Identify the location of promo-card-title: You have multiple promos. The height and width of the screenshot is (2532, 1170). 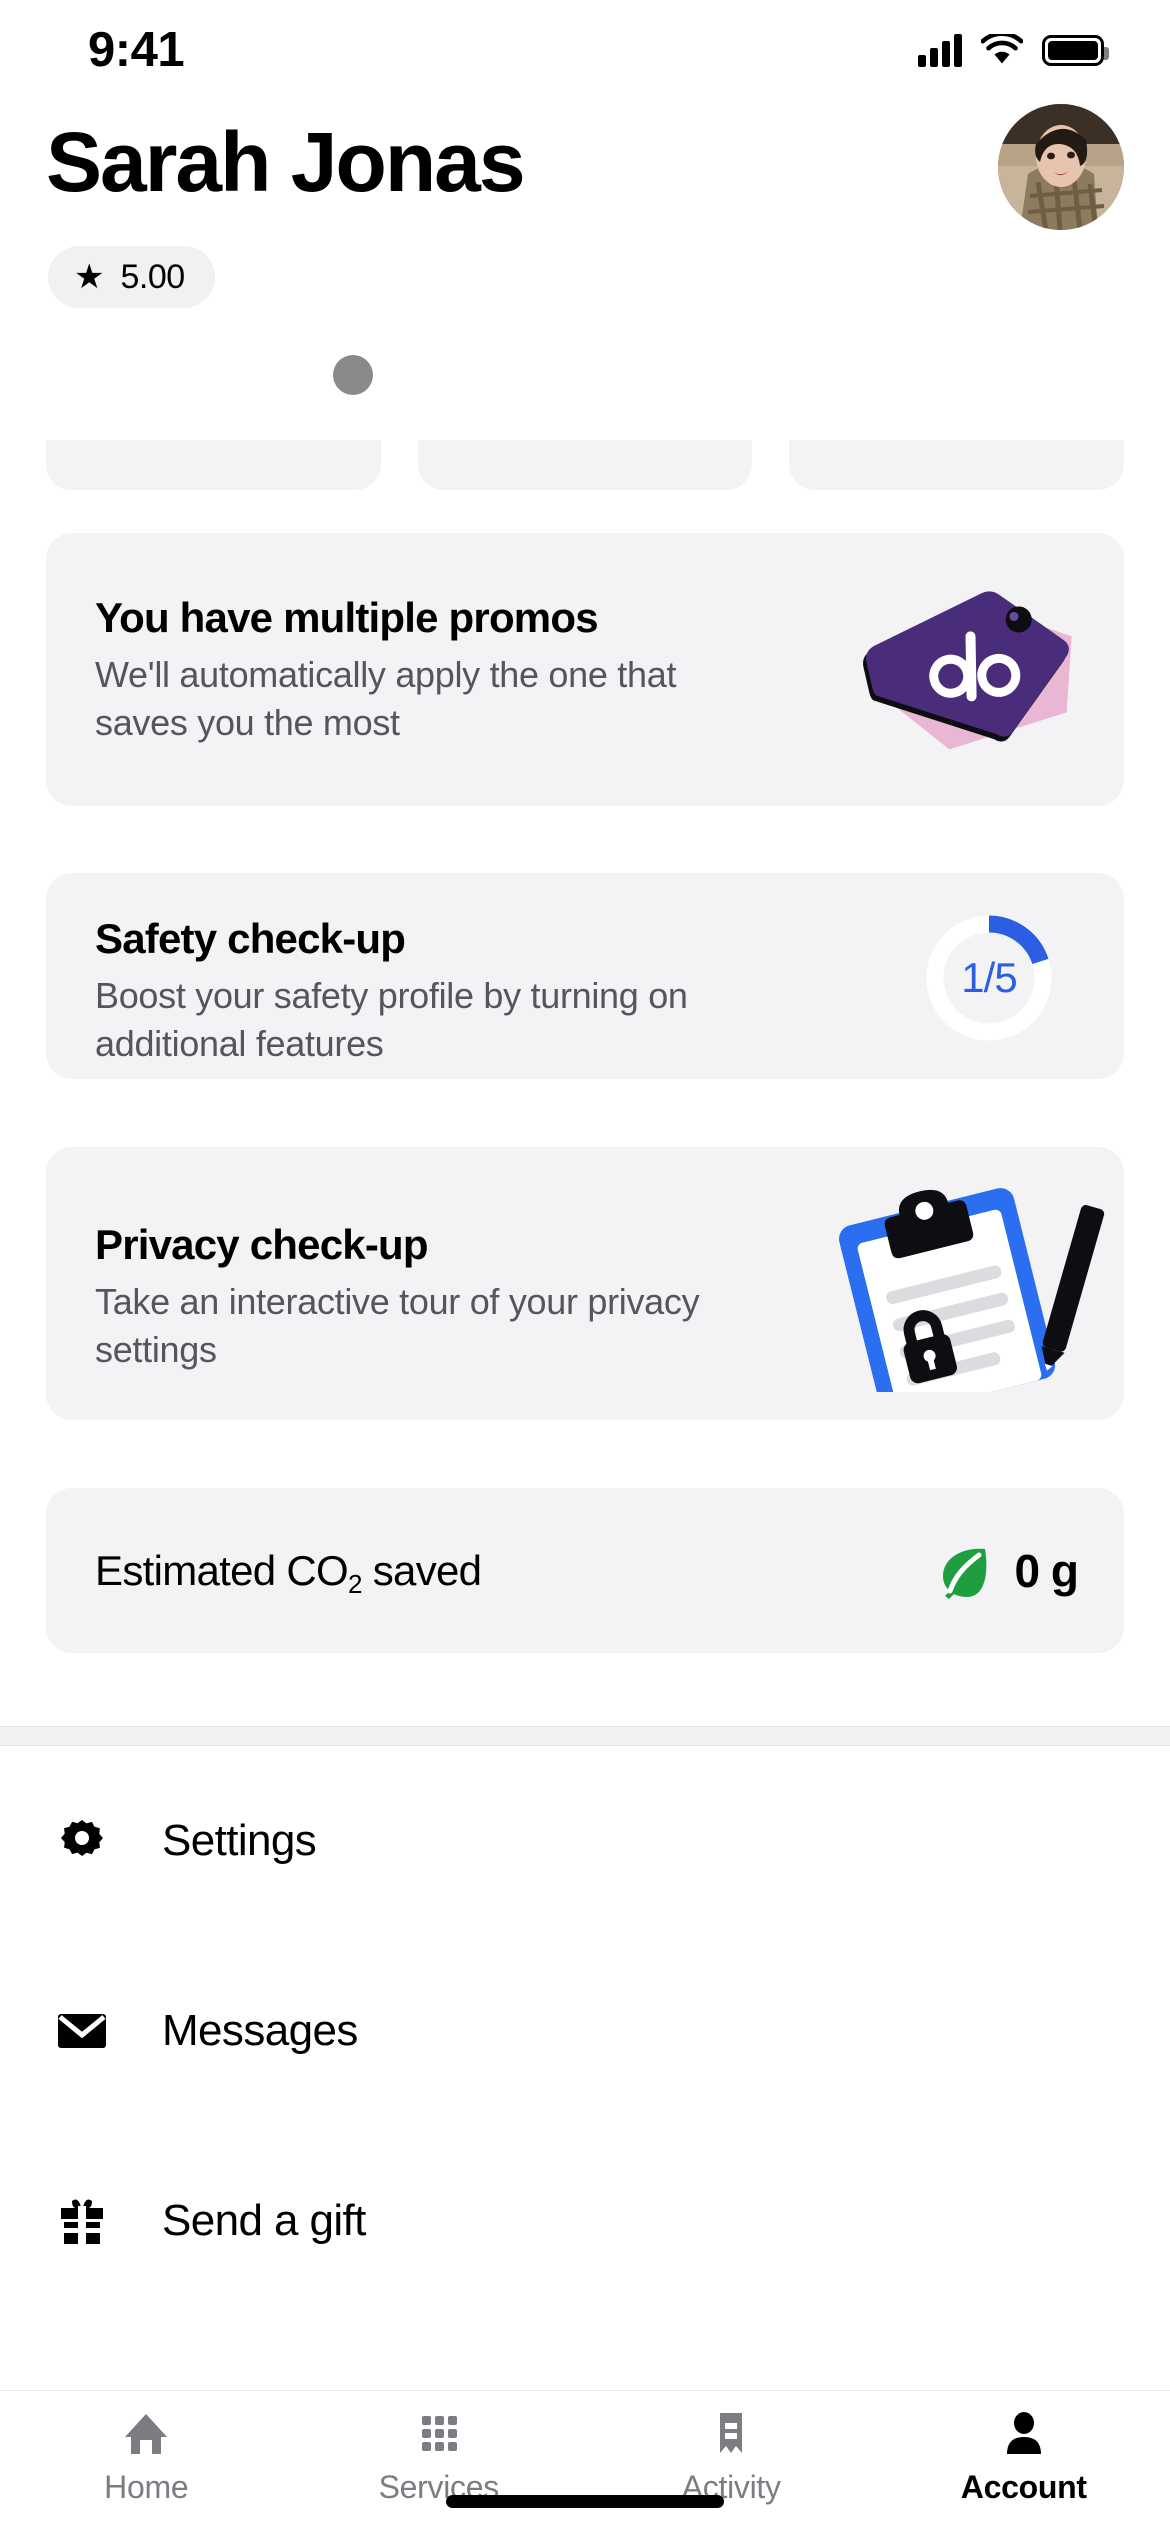
(347, 617).